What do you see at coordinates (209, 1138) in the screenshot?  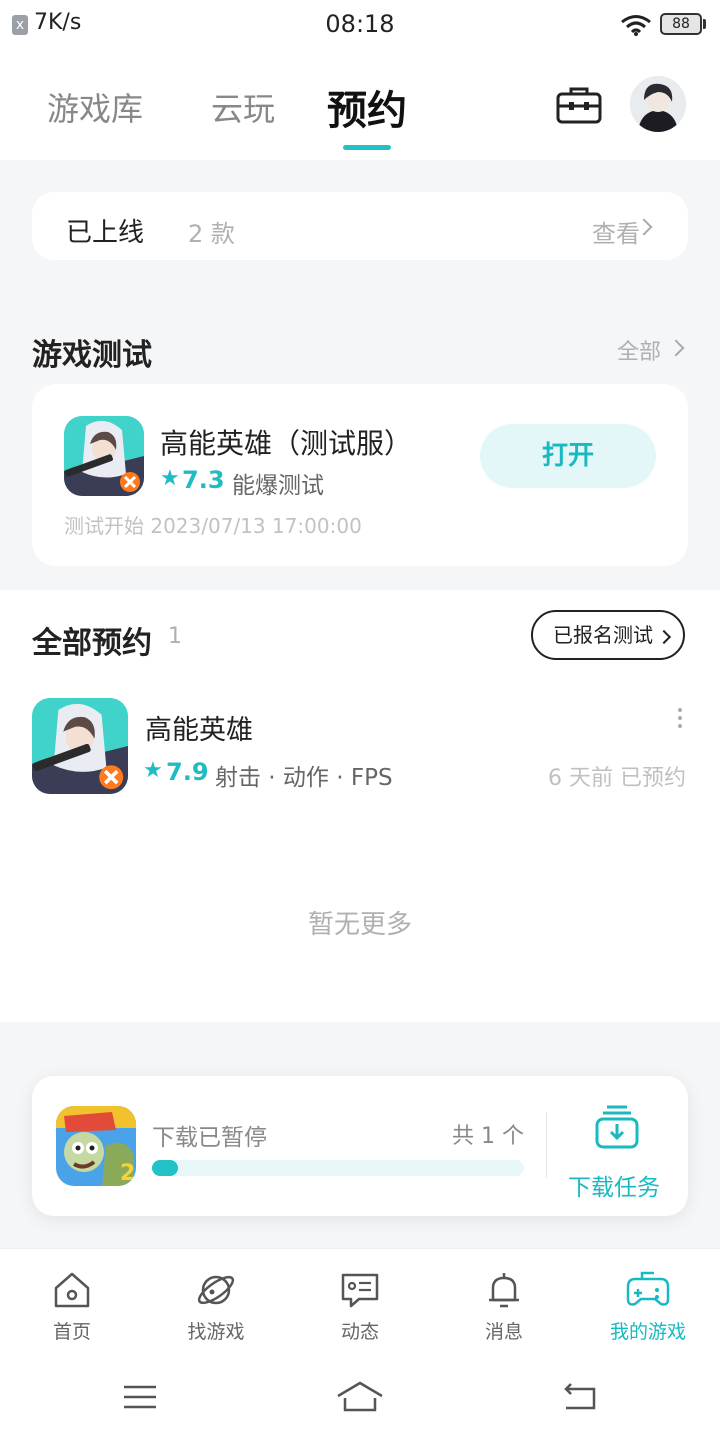 I see `download-status-text: 下载已暂停` at bounding box center [209, 1138].